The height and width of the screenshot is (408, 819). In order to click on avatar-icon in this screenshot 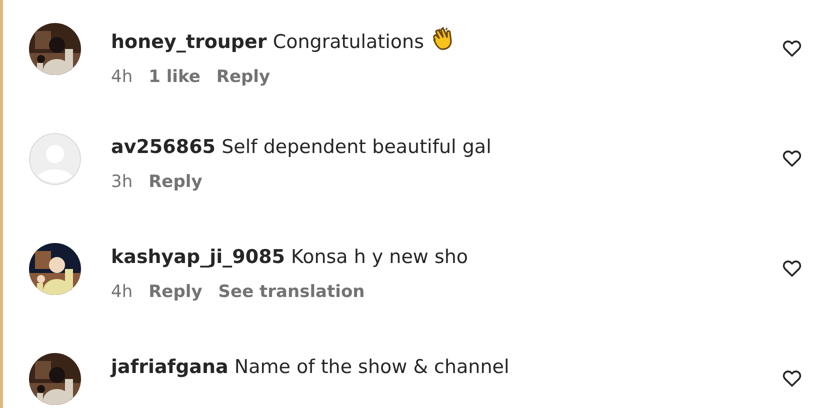, I will do `click(55, 159)`.